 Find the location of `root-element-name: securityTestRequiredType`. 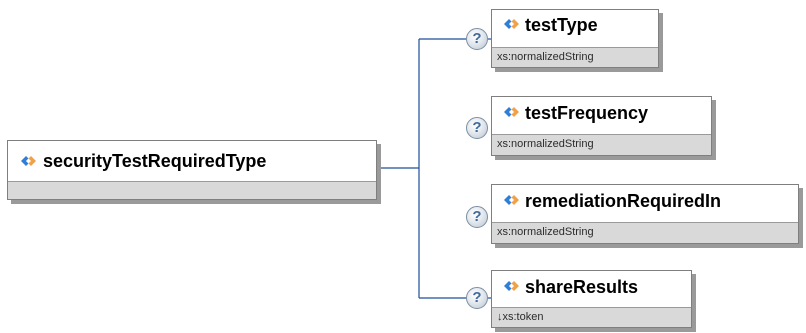

root-element-name: securityTestRequiredType is located at coordinates (155, 161).